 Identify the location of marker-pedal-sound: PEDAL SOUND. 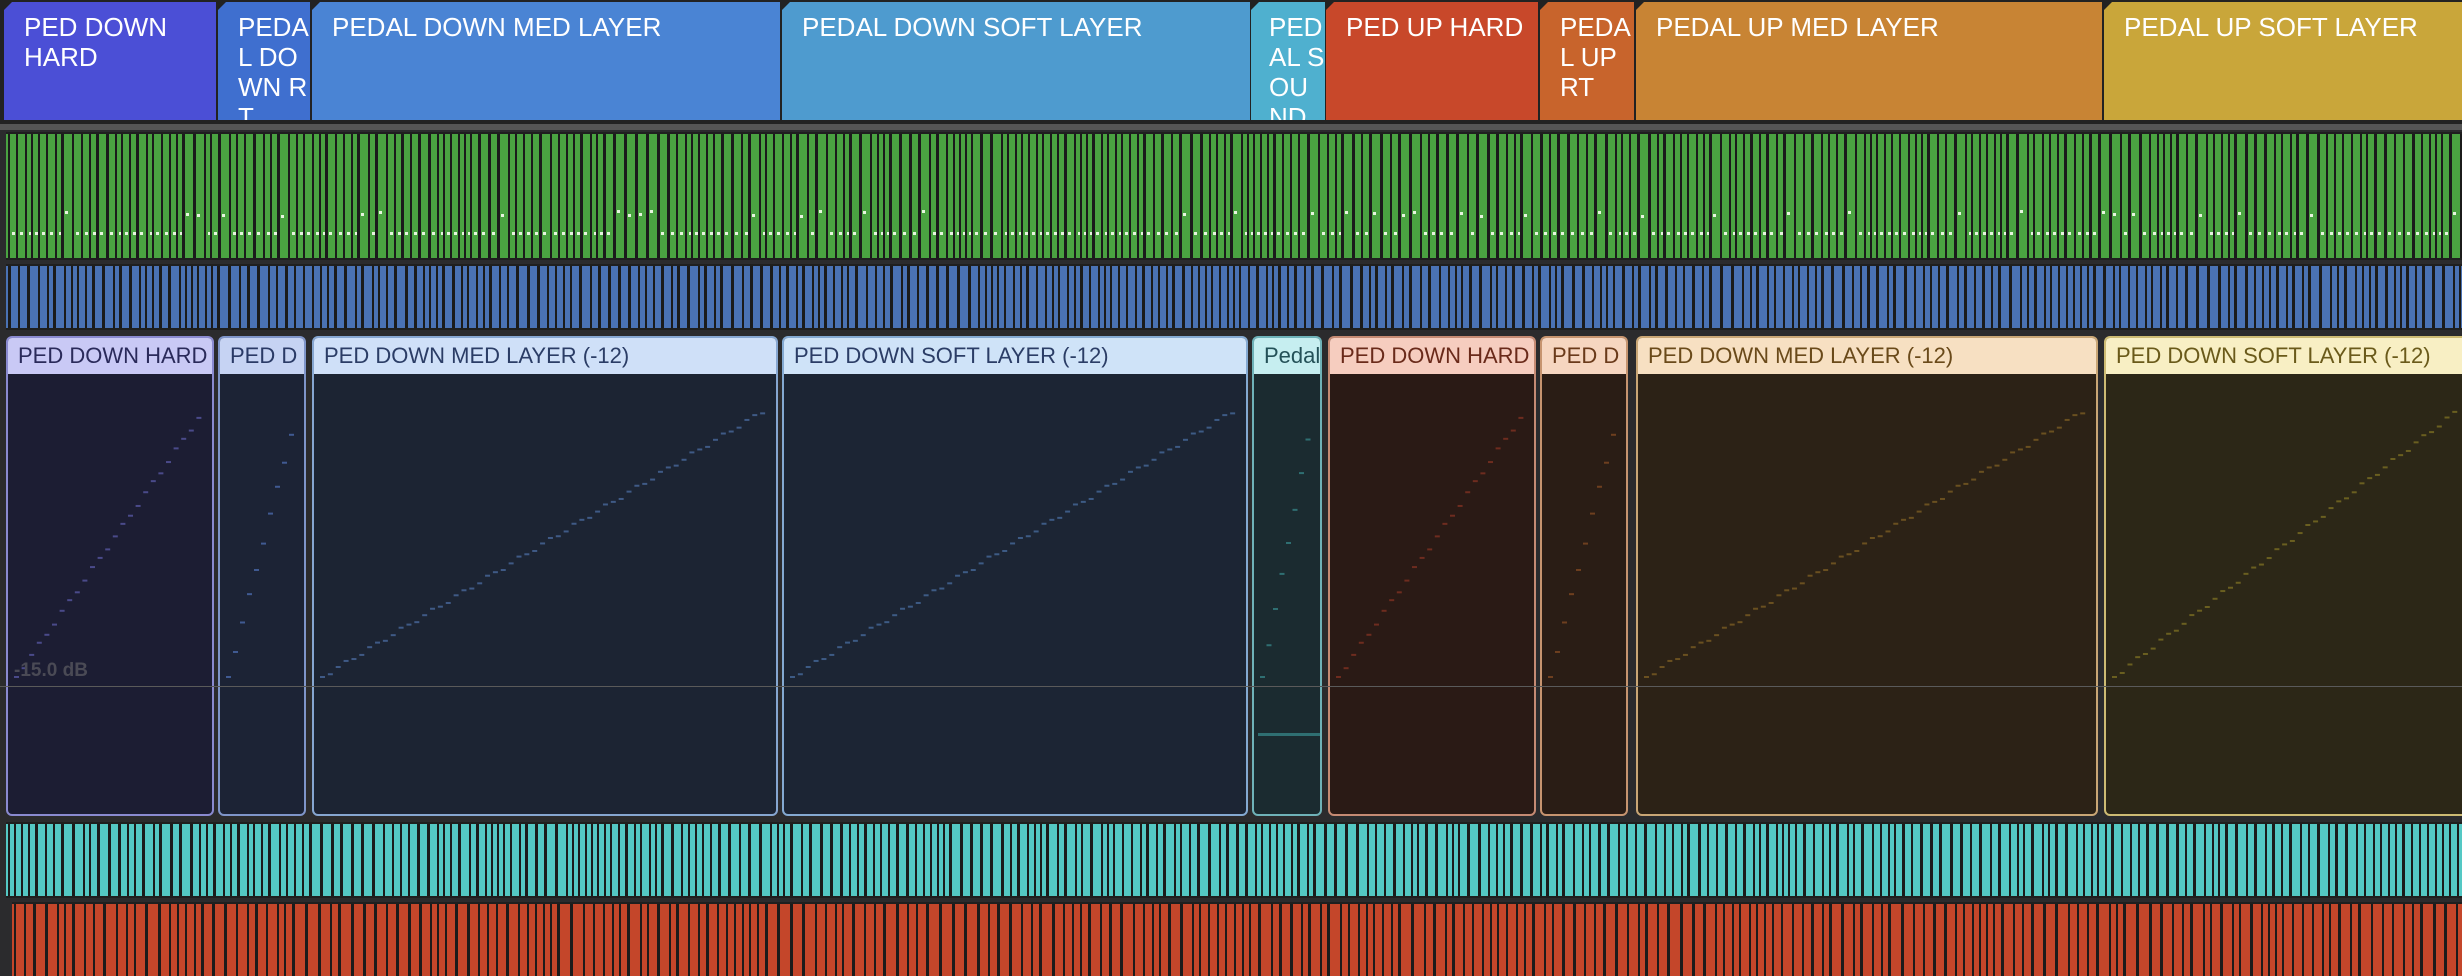
(1288, 61).